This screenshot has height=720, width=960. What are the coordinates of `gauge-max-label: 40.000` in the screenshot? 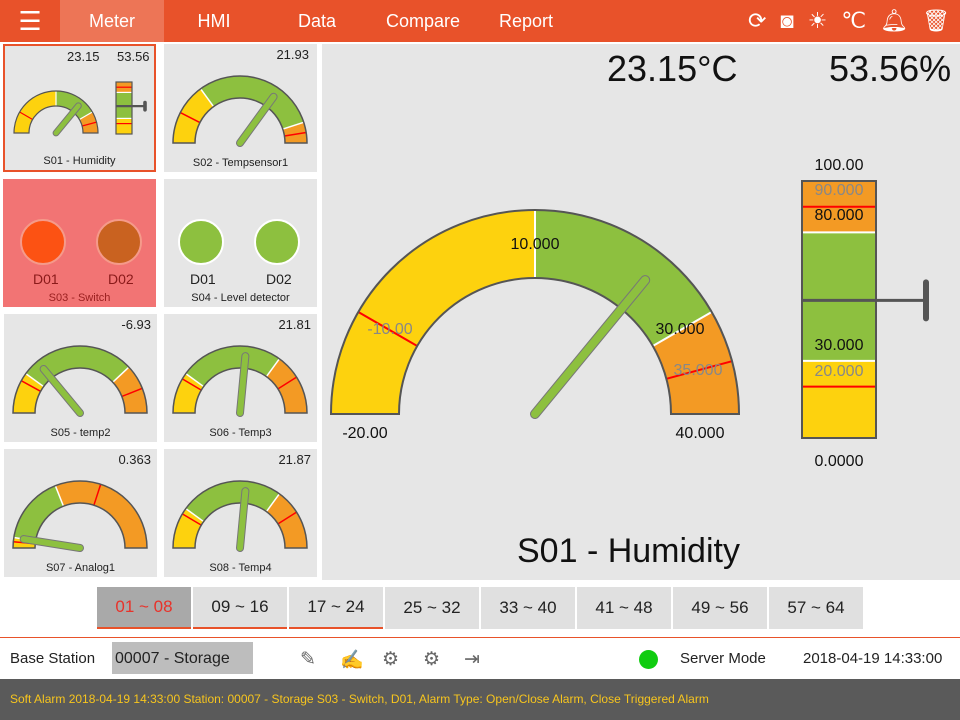 It's located at (700, 433).